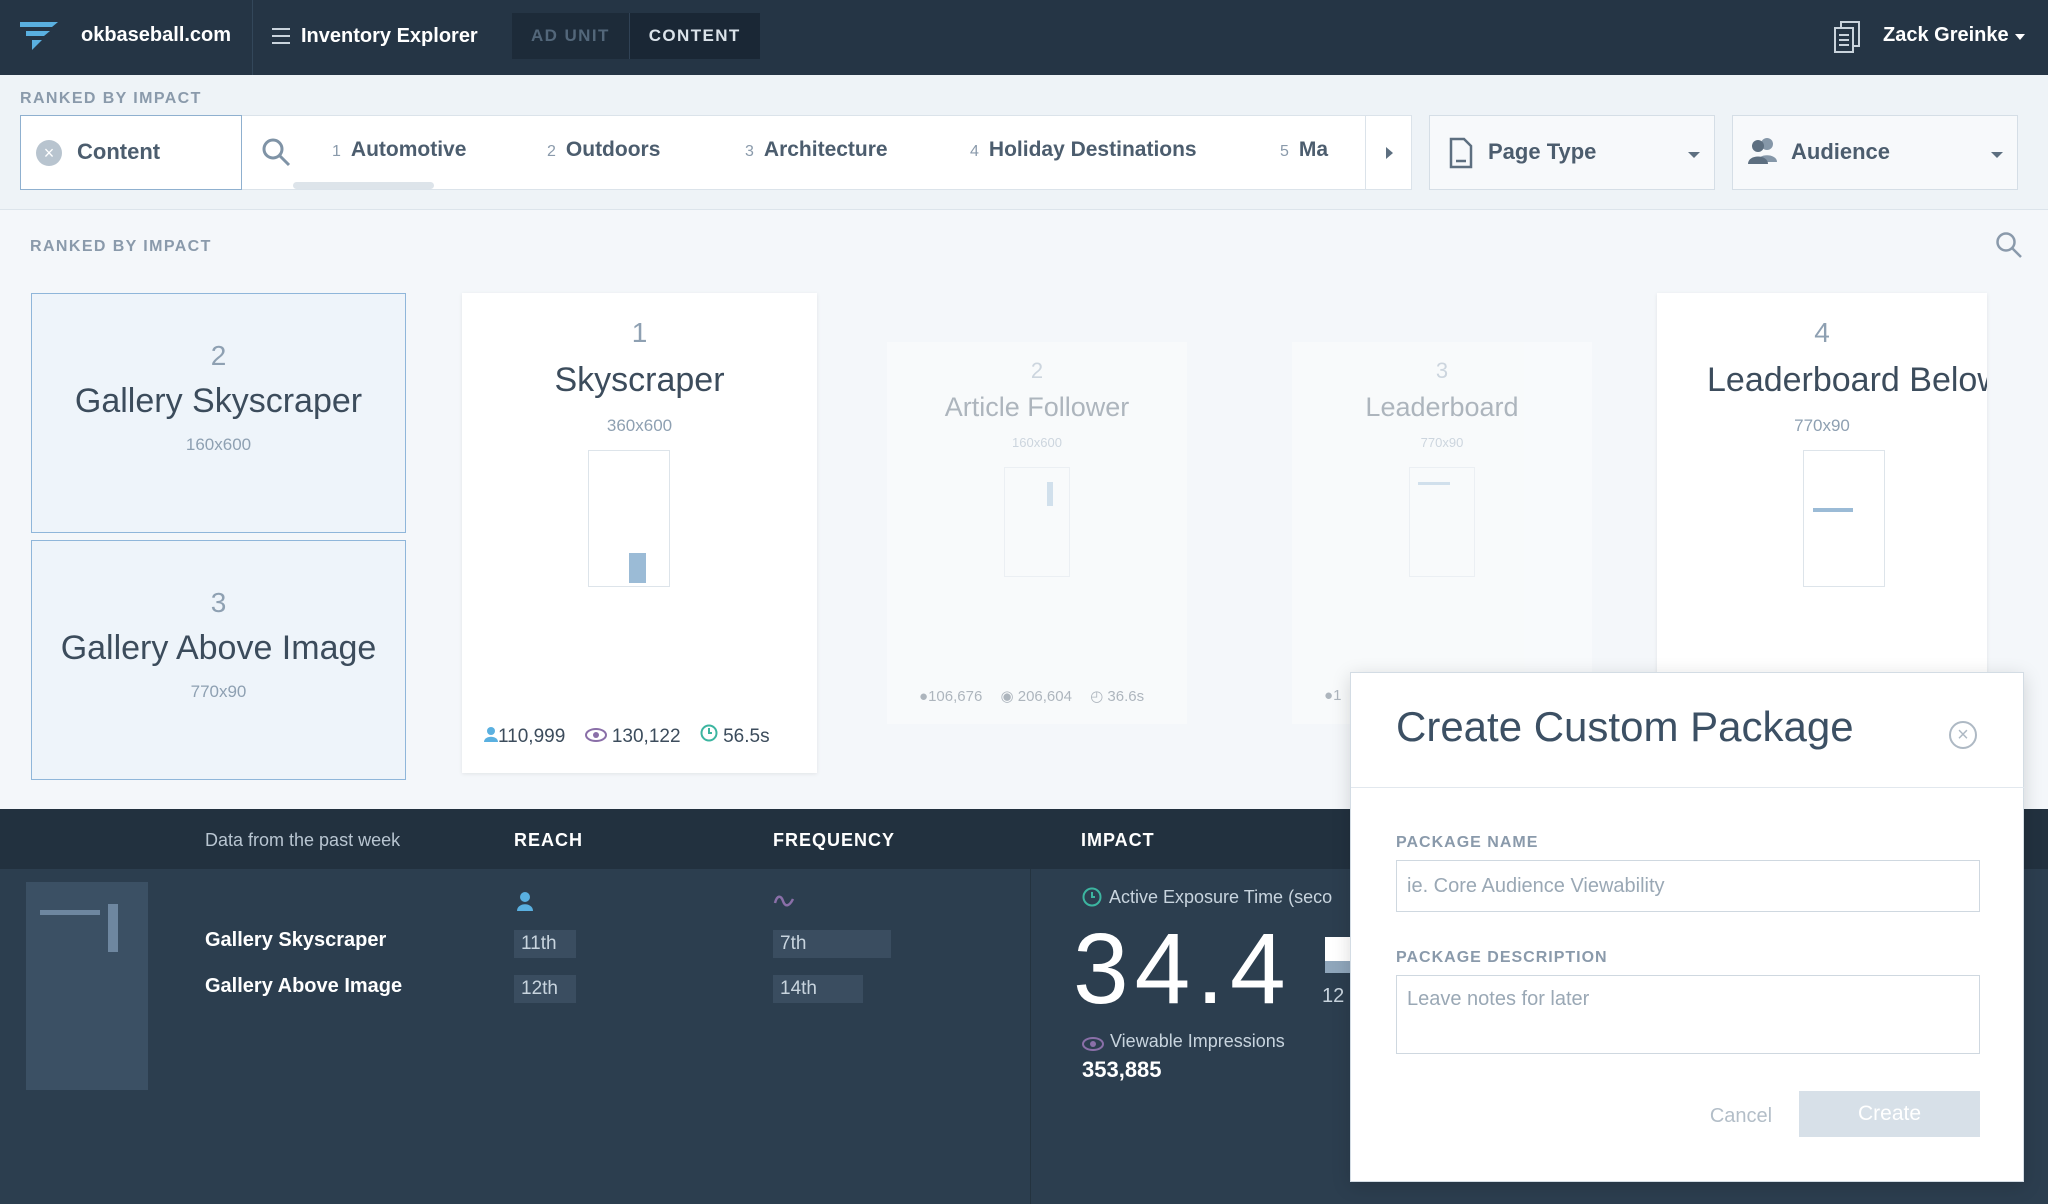 The width and height of the screenshot is (2048, 1204). I want to click on exposure-bar-base, so click(1337, 967).